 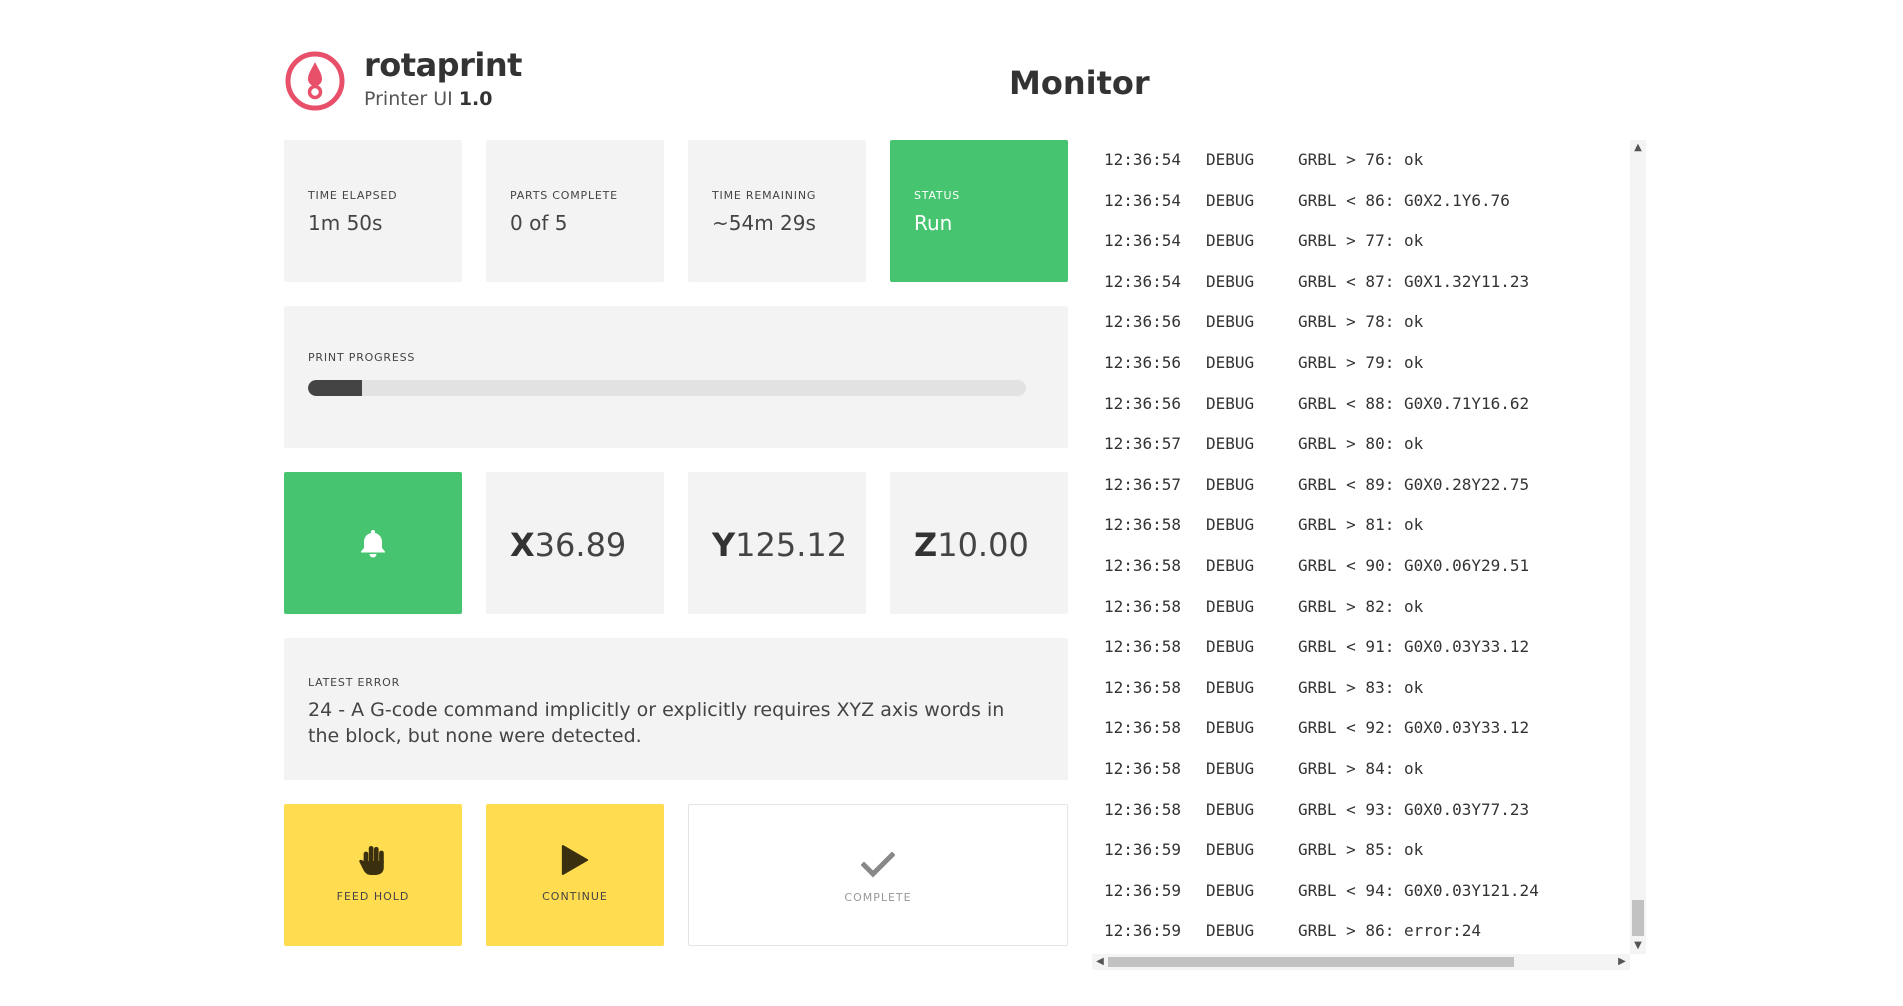 What do you see at coordinates (353, 195) in the screenshot?
I see `stat-label: TIME ELAPSED` at bounding box center [353, 195].